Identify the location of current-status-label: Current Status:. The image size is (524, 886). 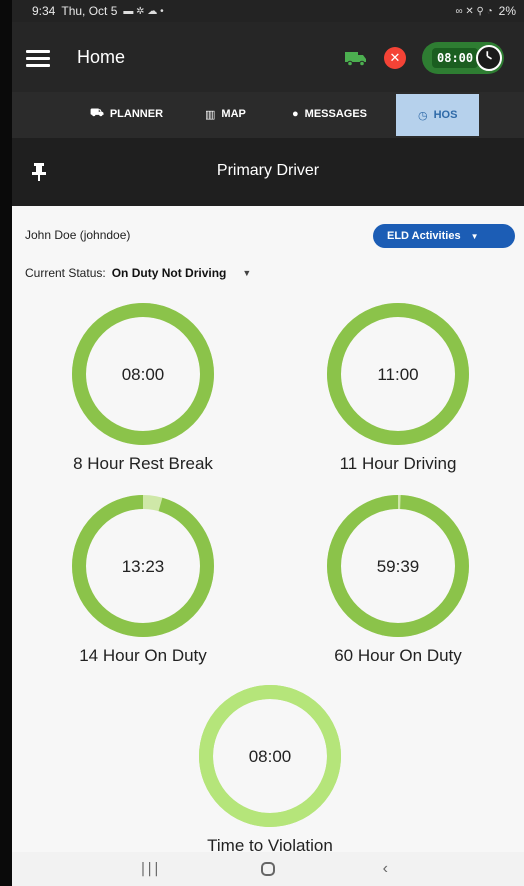
(65, 273).